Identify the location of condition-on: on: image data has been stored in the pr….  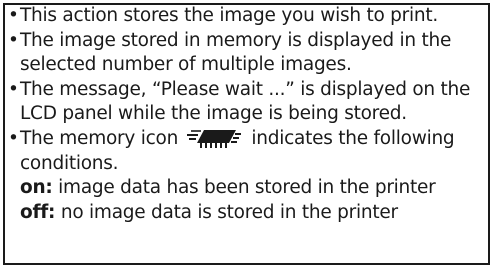
(248, 188).